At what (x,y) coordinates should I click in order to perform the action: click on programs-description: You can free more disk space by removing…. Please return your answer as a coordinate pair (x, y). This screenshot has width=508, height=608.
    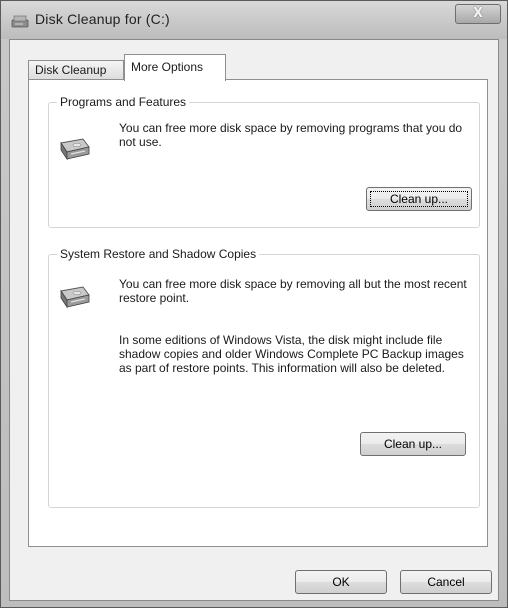
    Looking at the image, I should click on (291, 135).